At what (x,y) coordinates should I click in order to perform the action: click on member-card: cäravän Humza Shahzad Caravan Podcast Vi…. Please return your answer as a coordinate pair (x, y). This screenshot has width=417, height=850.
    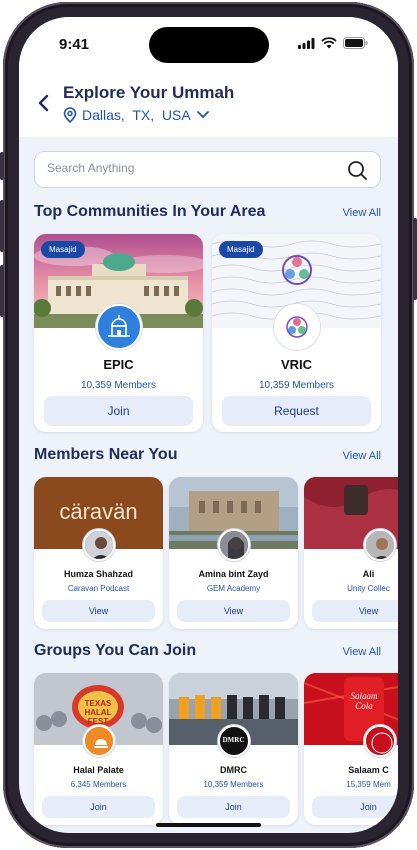
    Looking at the image, I should click on (98, 553).